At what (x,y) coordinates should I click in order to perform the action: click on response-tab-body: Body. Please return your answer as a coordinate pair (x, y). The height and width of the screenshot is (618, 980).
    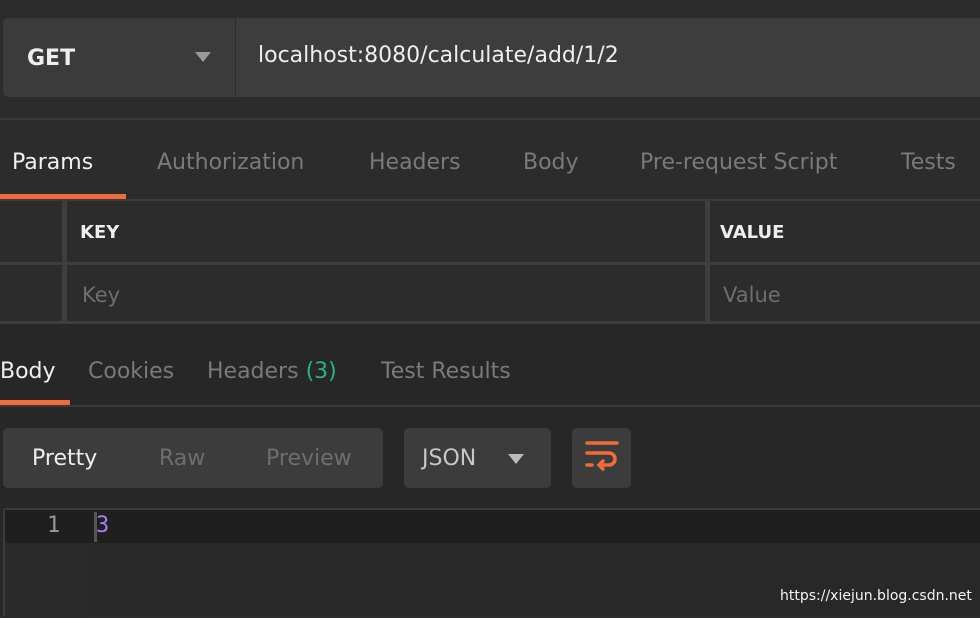
    Looking at the image, I should click on (28, 371).